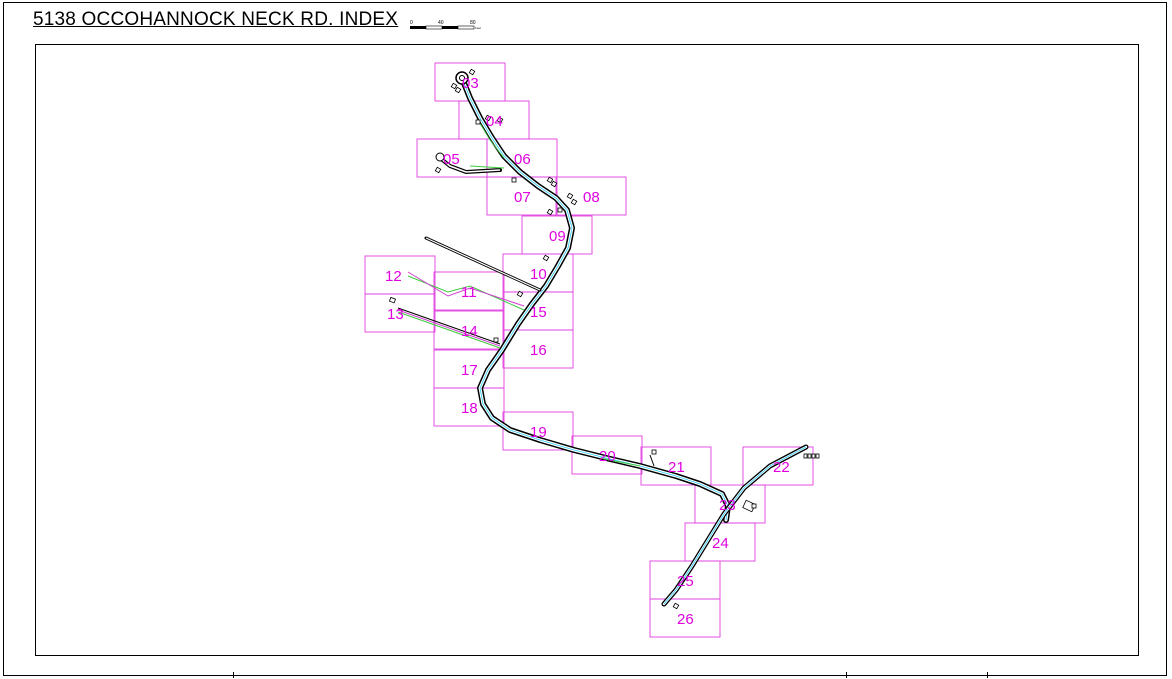  Describe the element at coordinates (469, 408) in the screenshot. I see `sheet-label-18: 18` at that location.